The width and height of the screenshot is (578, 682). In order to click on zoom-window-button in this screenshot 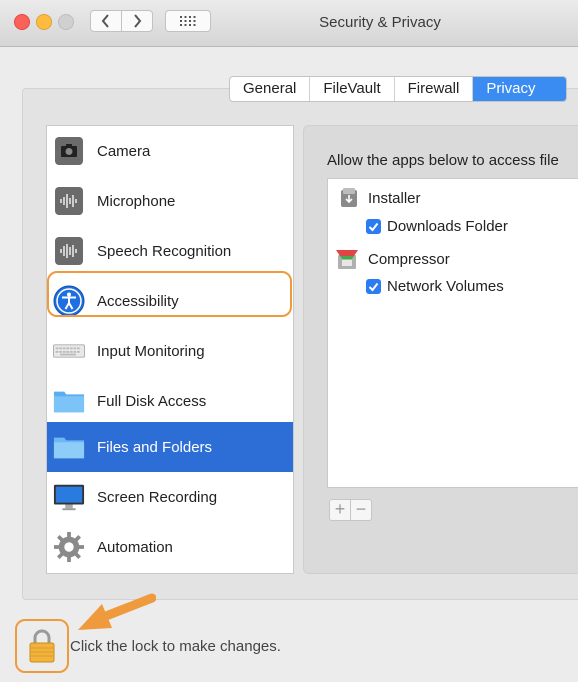, I will do `click(66, 22)`.